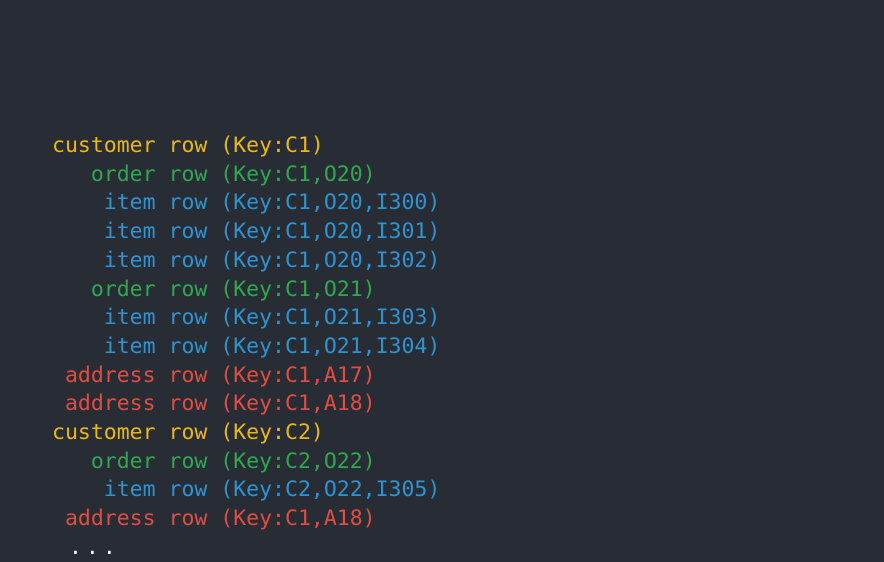 This screenshot has height=562, width=884. Describe the element at coordinates (188, 432) in the screenshot. I see `listing-row-customer: customer row (Key:C2)` at that location.